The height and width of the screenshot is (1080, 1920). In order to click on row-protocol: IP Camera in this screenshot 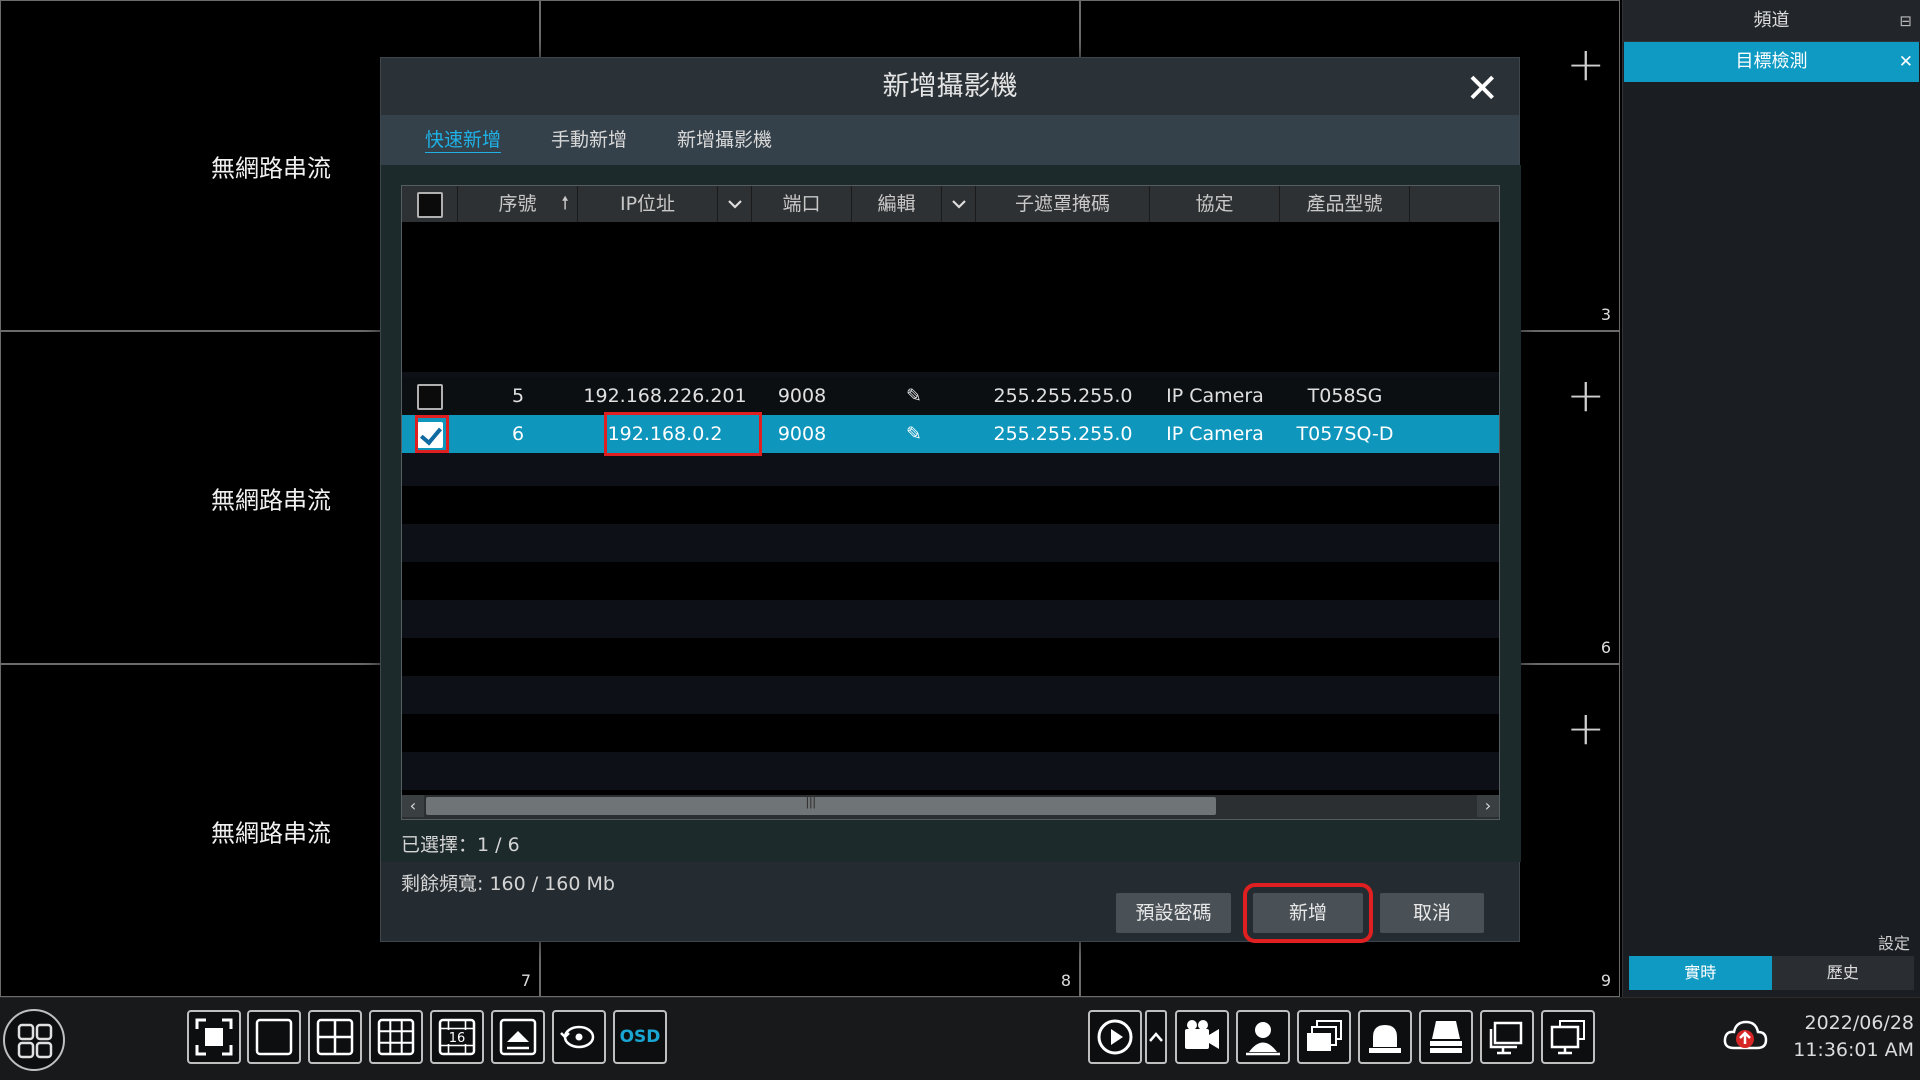, I will do `click(1215, 434)`.